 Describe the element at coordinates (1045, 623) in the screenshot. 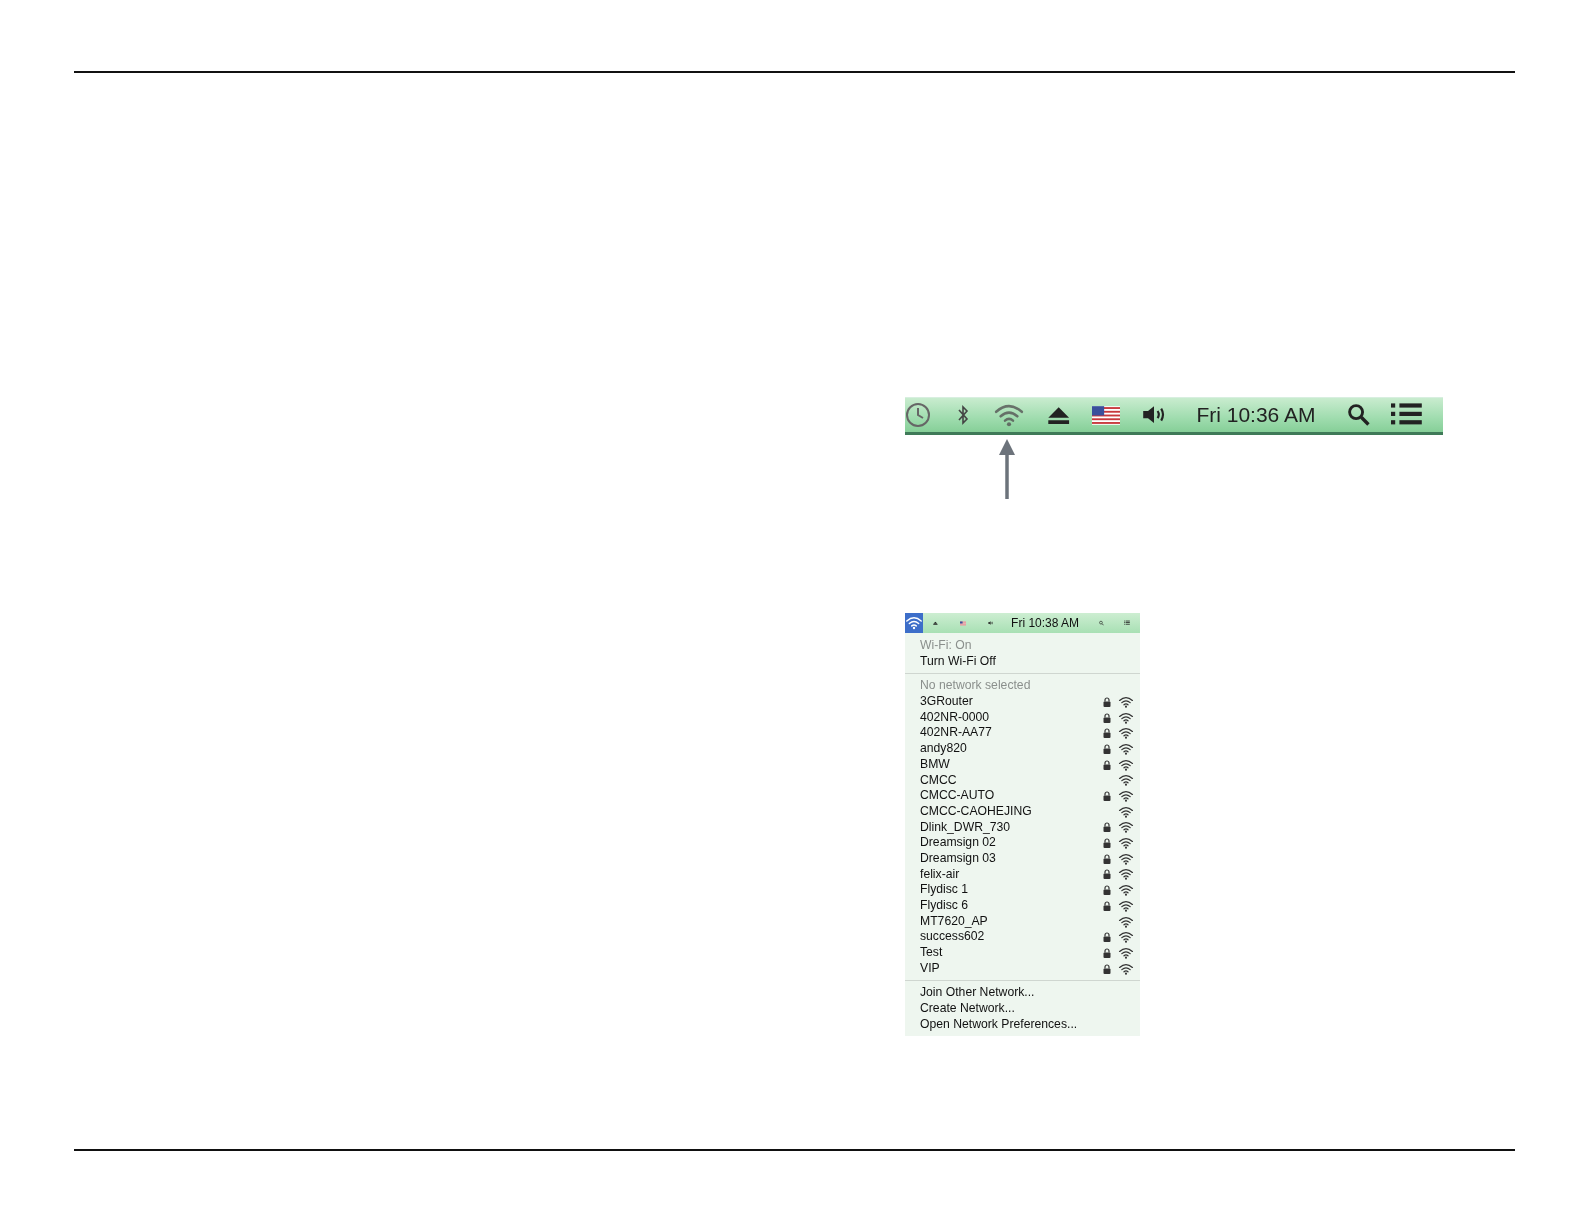

I see `menu-bar-clock: Fri 10:38 AM` at that location.